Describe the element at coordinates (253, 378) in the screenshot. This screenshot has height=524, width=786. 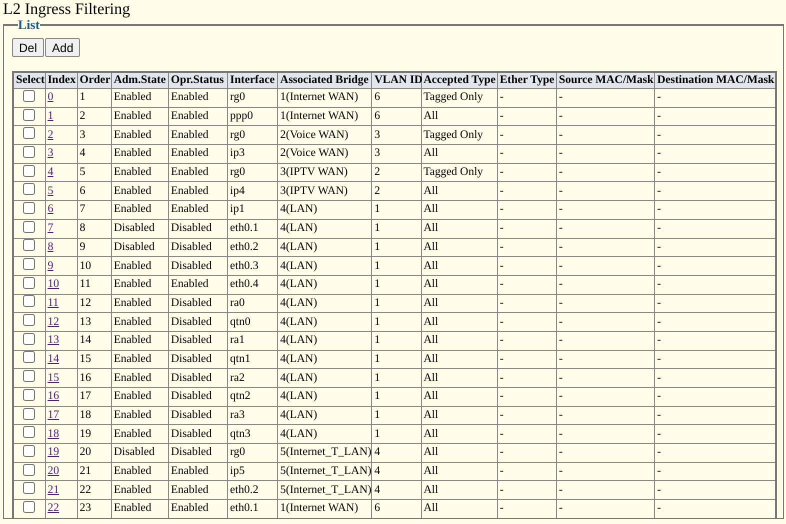
I see `table-cell: ra2` at that location.